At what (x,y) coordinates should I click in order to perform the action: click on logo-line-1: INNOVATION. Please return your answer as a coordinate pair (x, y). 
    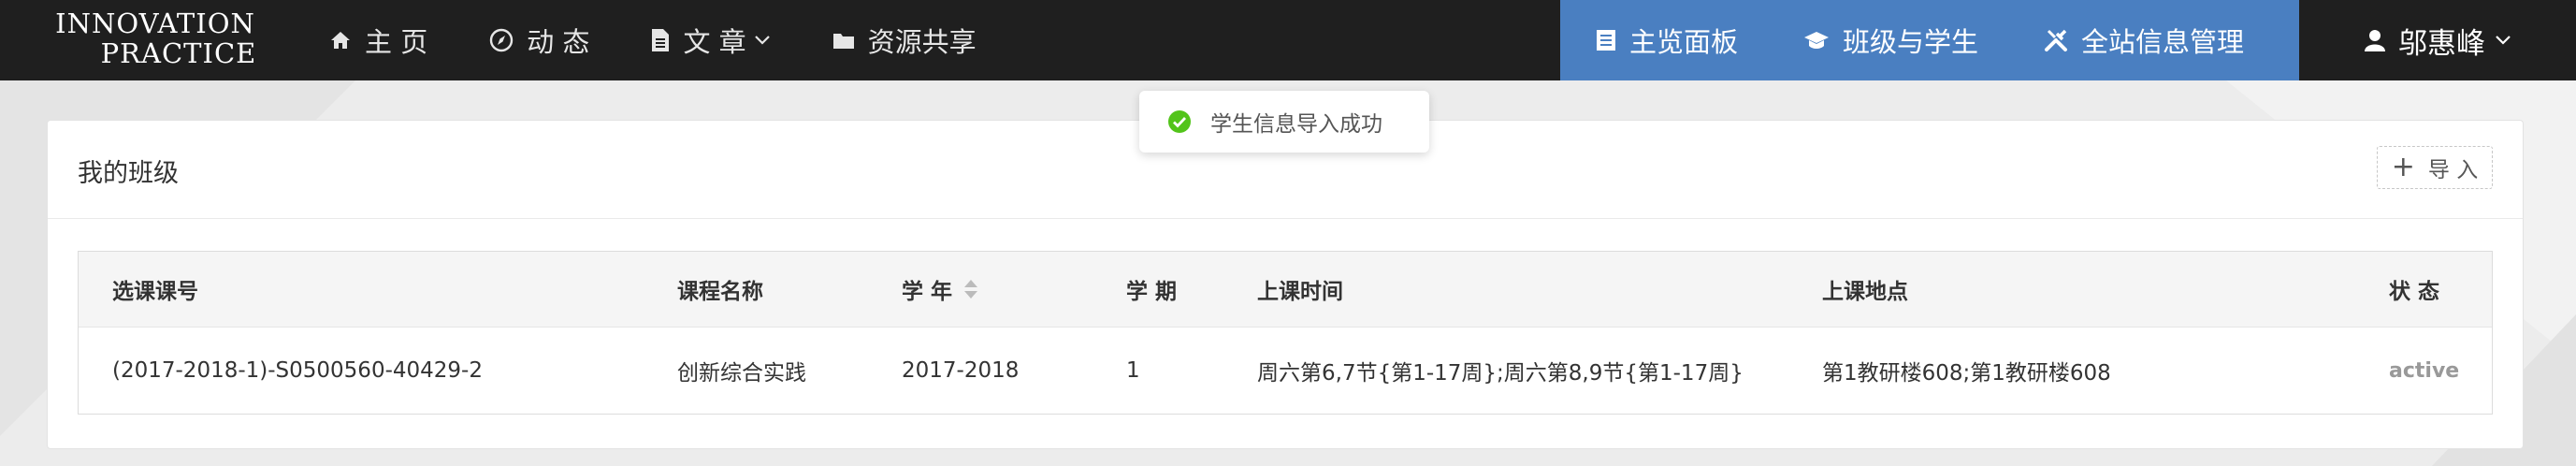
    Looking at the image, I should click on (155, 23).